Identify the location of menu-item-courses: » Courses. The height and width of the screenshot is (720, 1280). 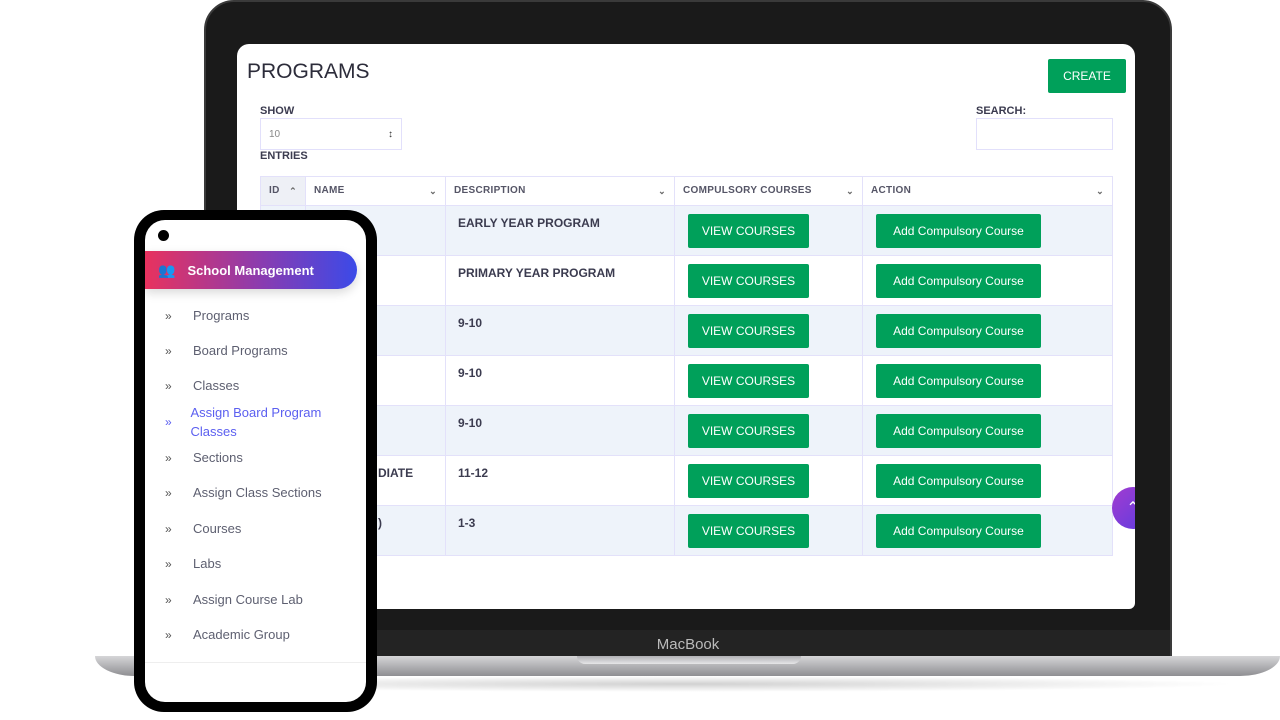
(260, 528).